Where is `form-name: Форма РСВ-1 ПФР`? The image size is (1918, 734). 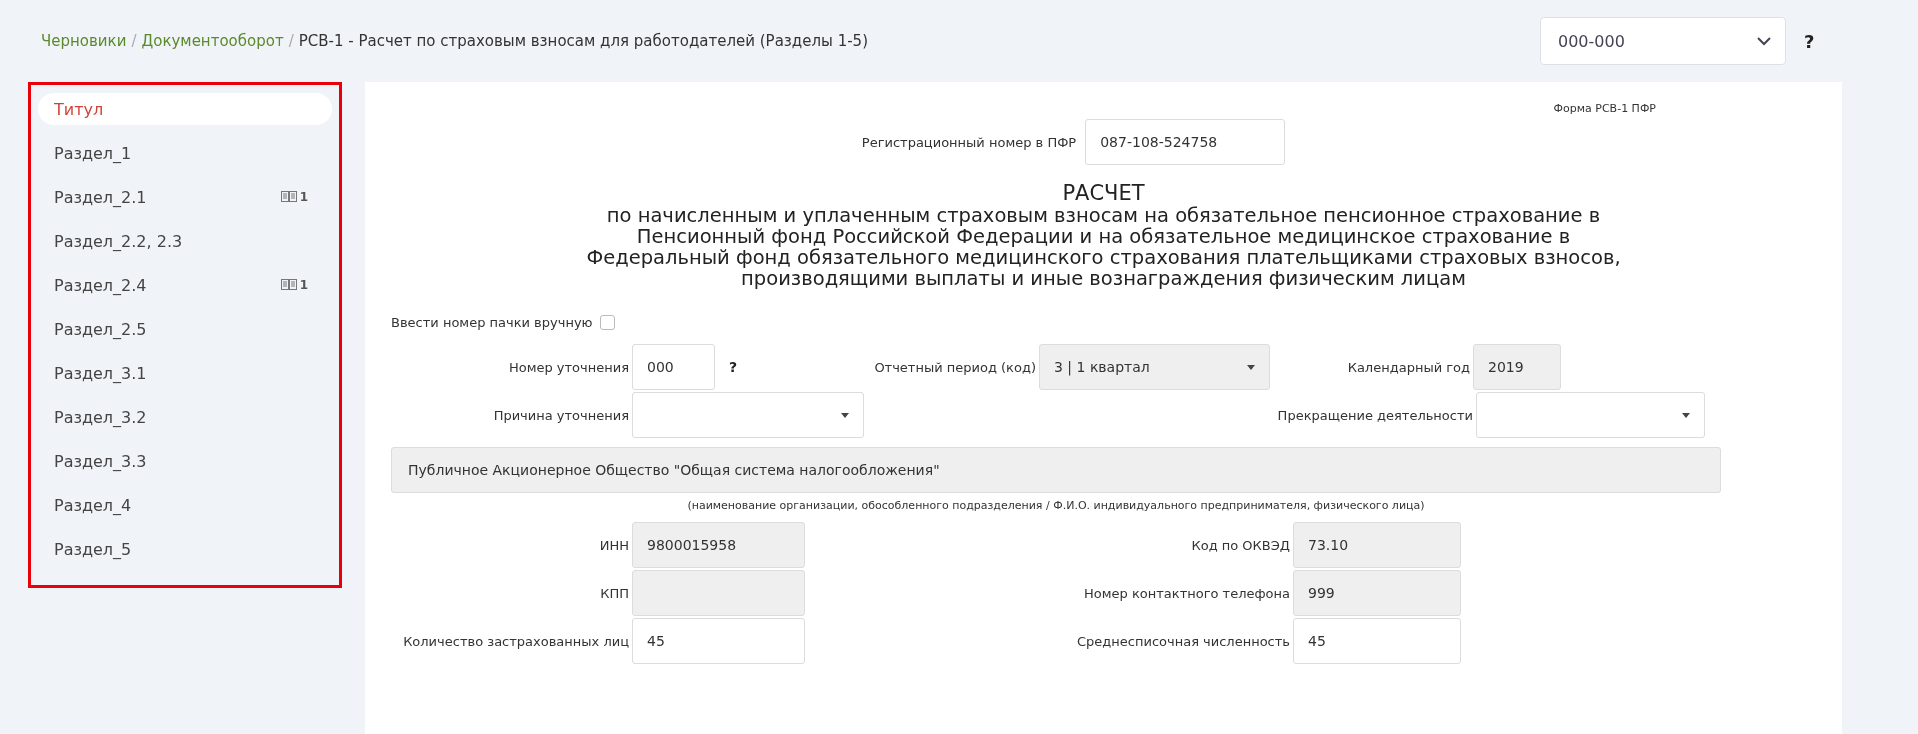
form-name: Форма РСВ-1 ПФР is located at coordinates (1604, 108).